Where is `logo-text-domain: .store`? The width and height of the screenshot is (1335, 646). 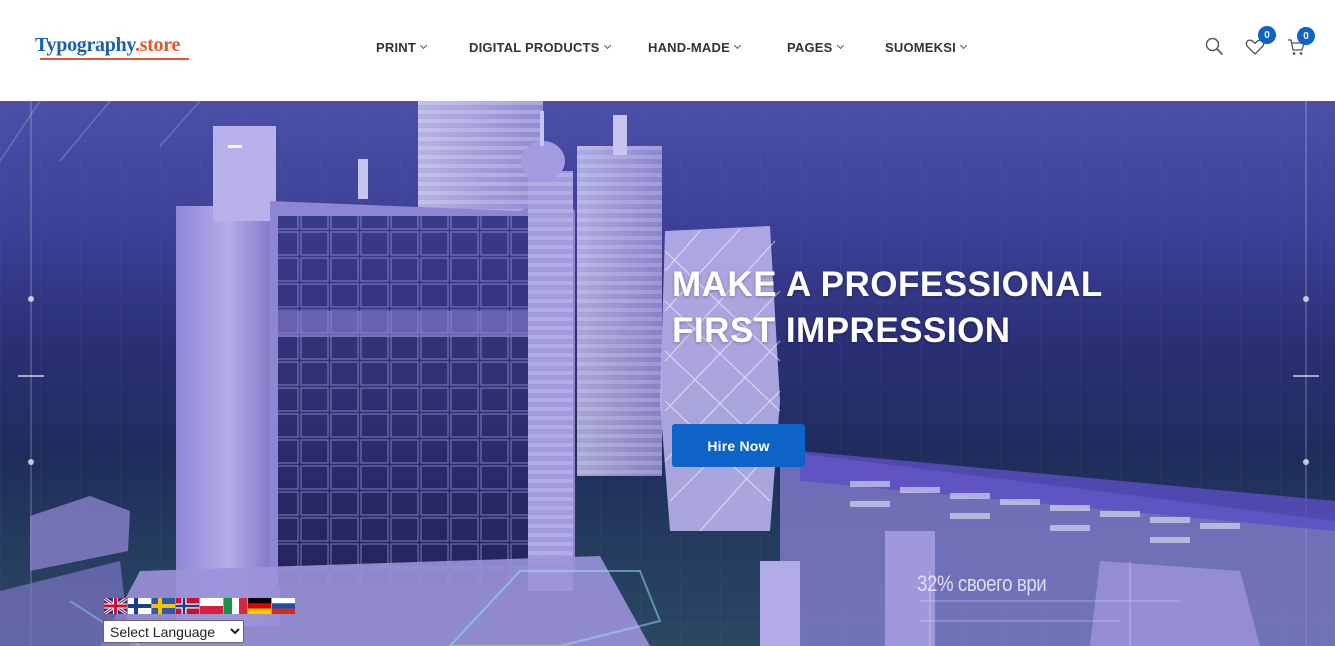
logo-text-domain: .store is located at coordinates (158, 45).